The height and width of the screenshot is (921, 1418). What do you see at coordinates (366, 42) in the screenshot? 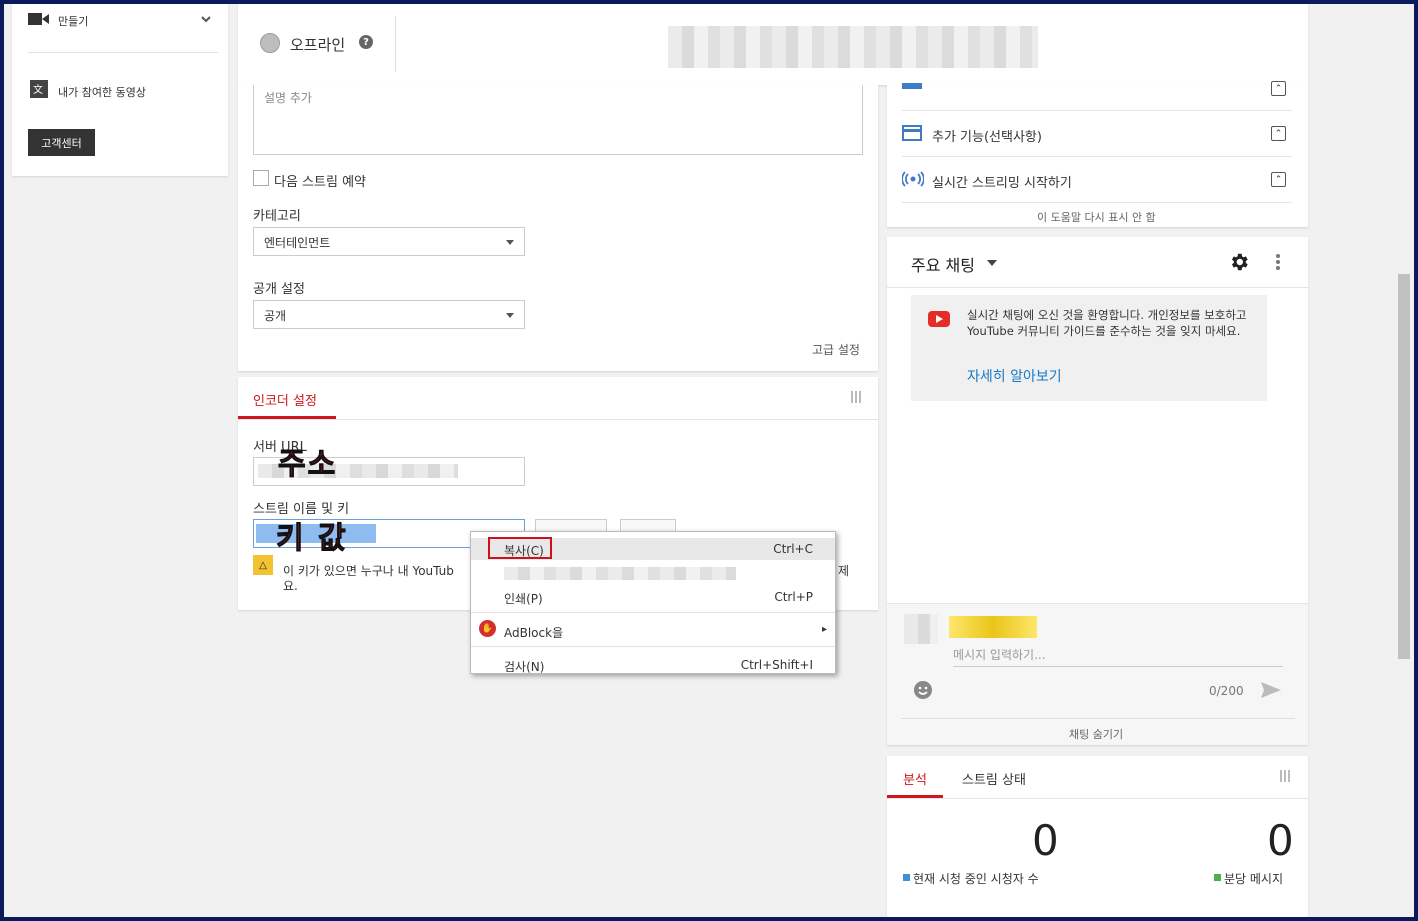
I see `help-icon: ?` at bounding box center [366, 42].